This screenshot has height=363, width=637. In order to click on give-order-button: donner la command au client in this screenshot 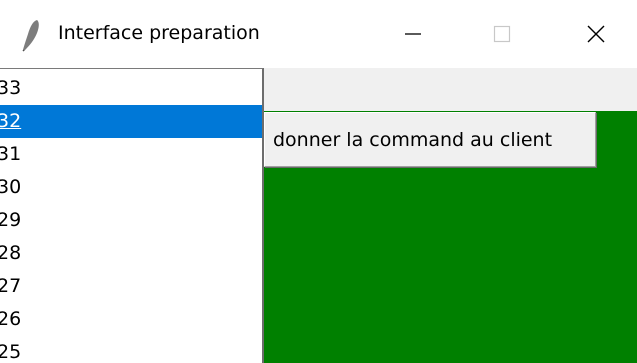, I will do `click(430, 139)`.